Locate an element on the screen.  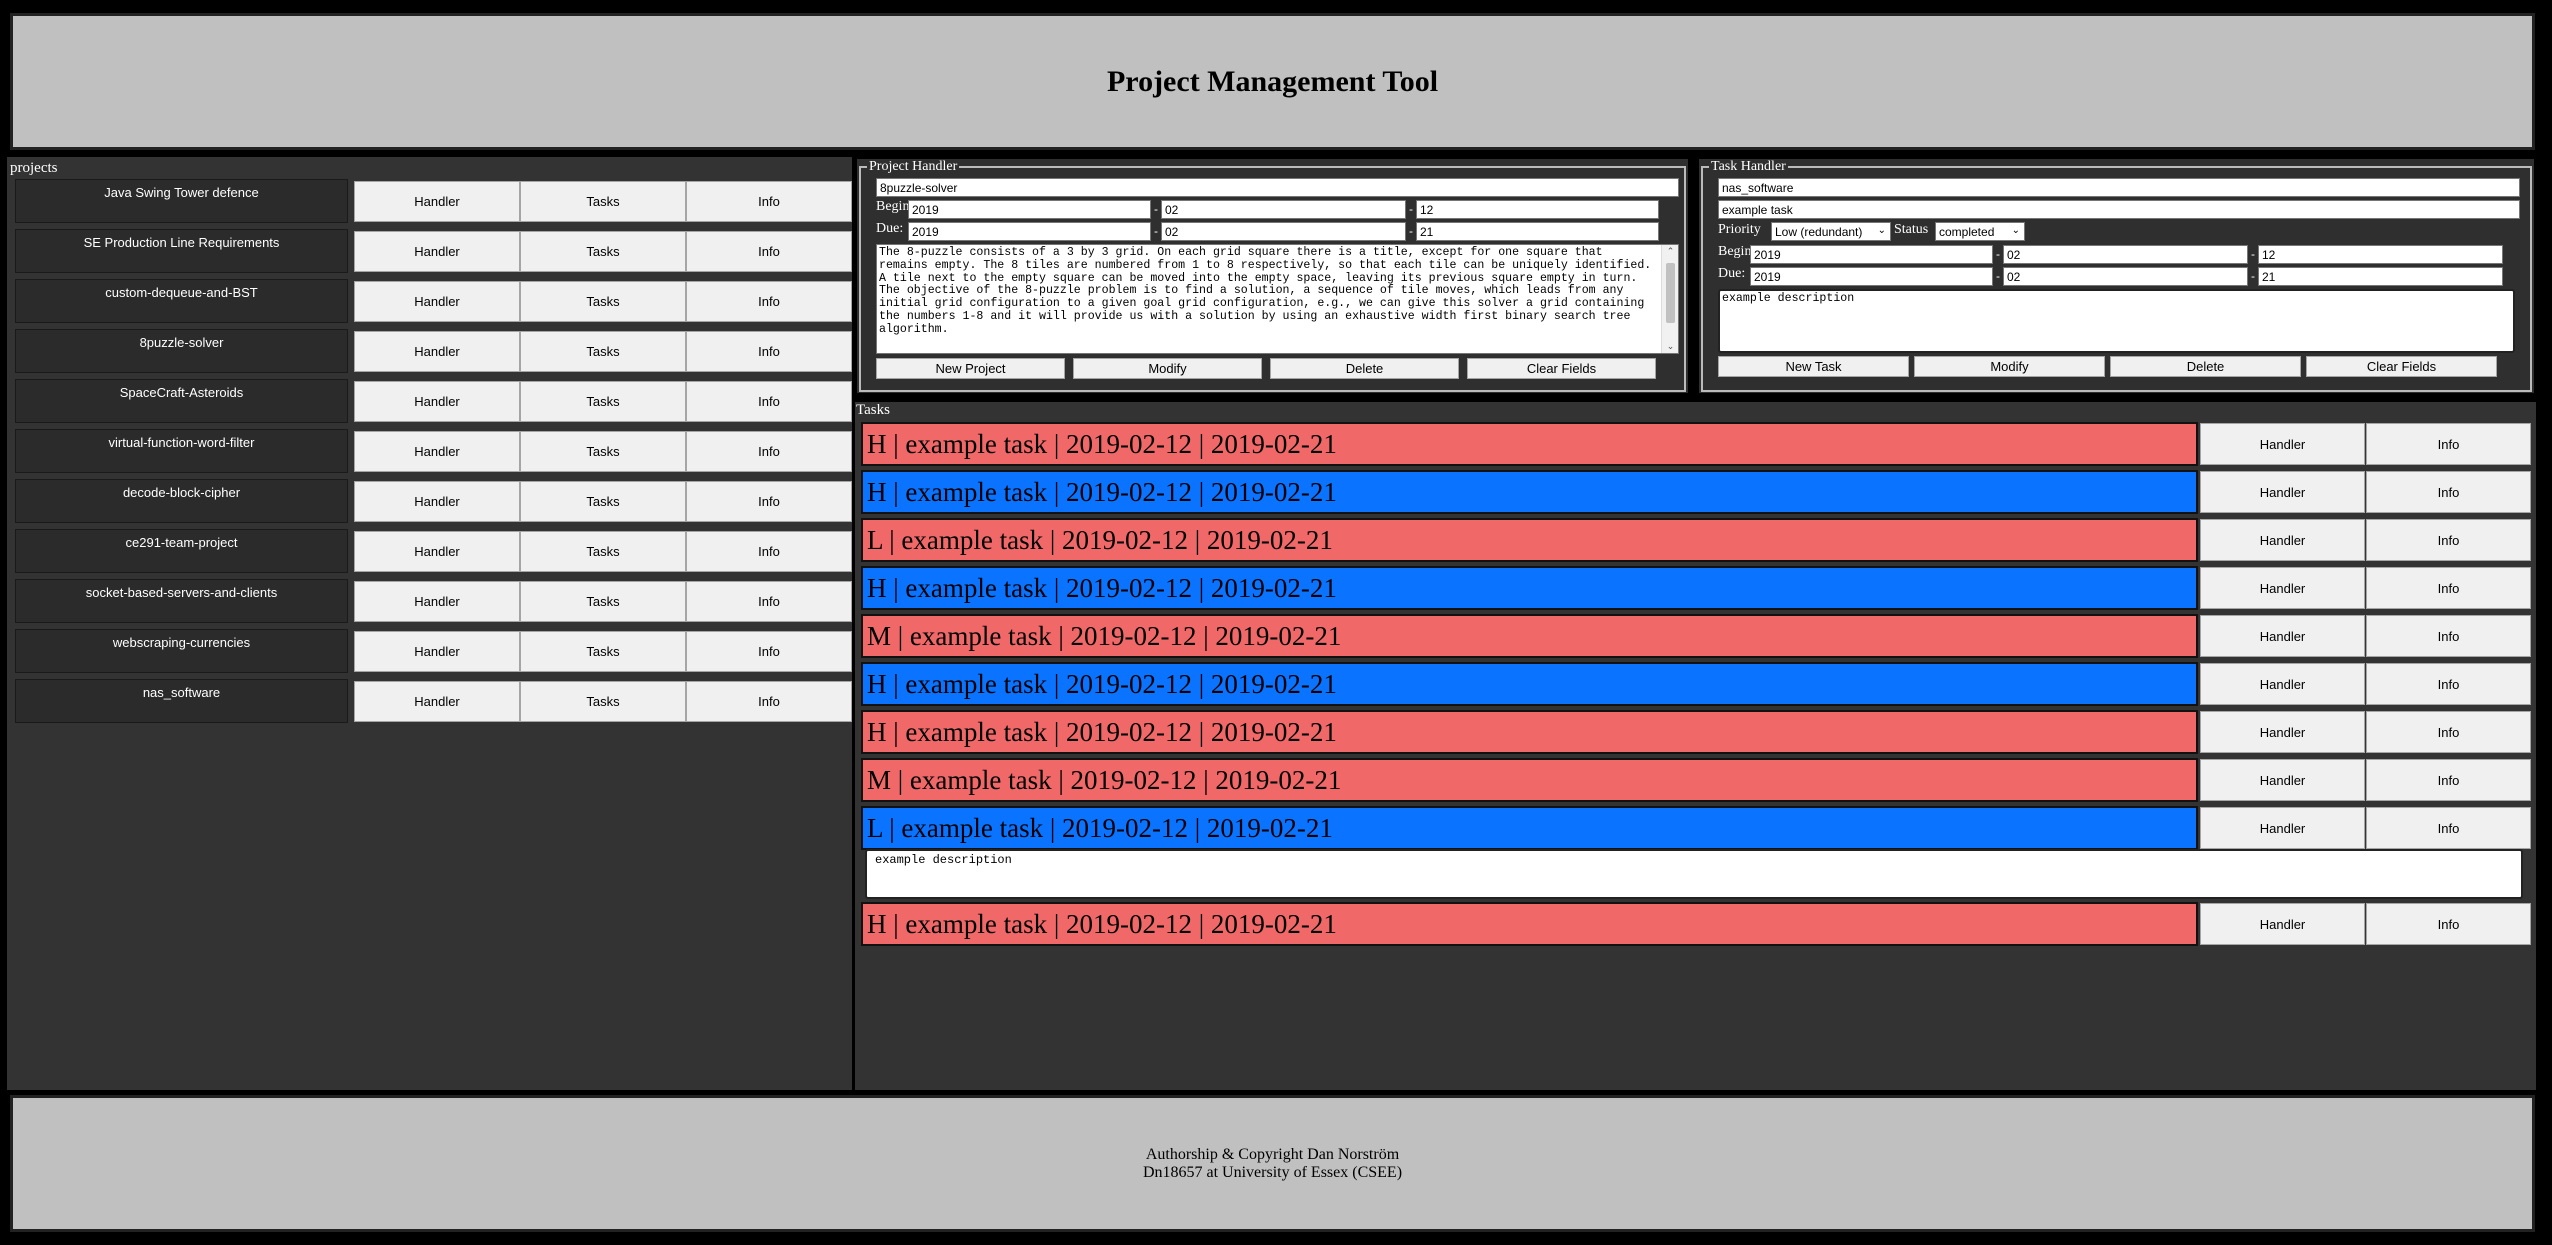
project-name-input: 8puzzle-solver is located at coordinates (1277, 187).